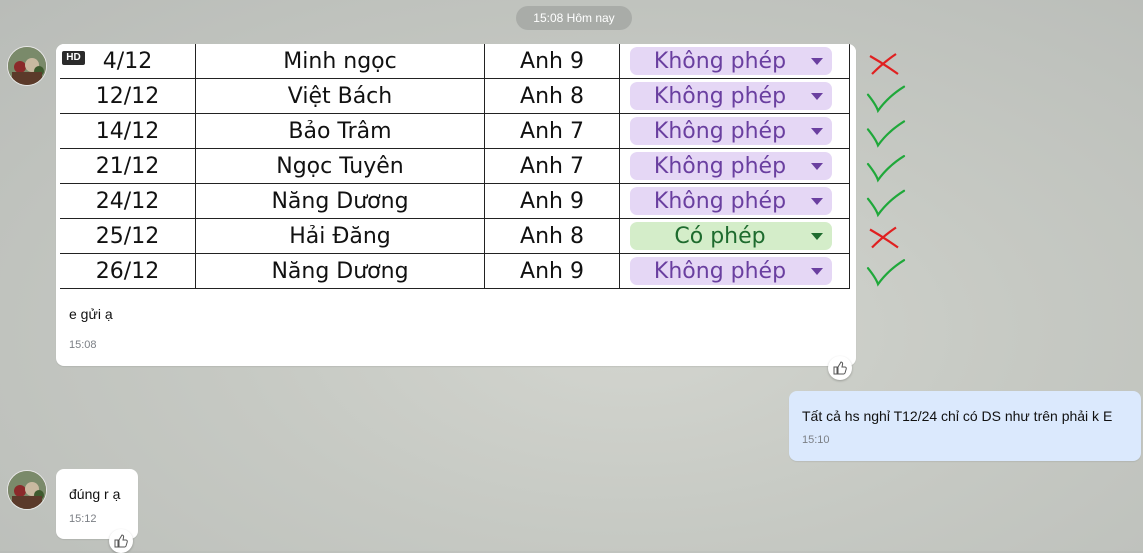 The height and width of the screenshot is (553, 1143). I want to click on status-dropdown: Có phép, so click(731, 236).